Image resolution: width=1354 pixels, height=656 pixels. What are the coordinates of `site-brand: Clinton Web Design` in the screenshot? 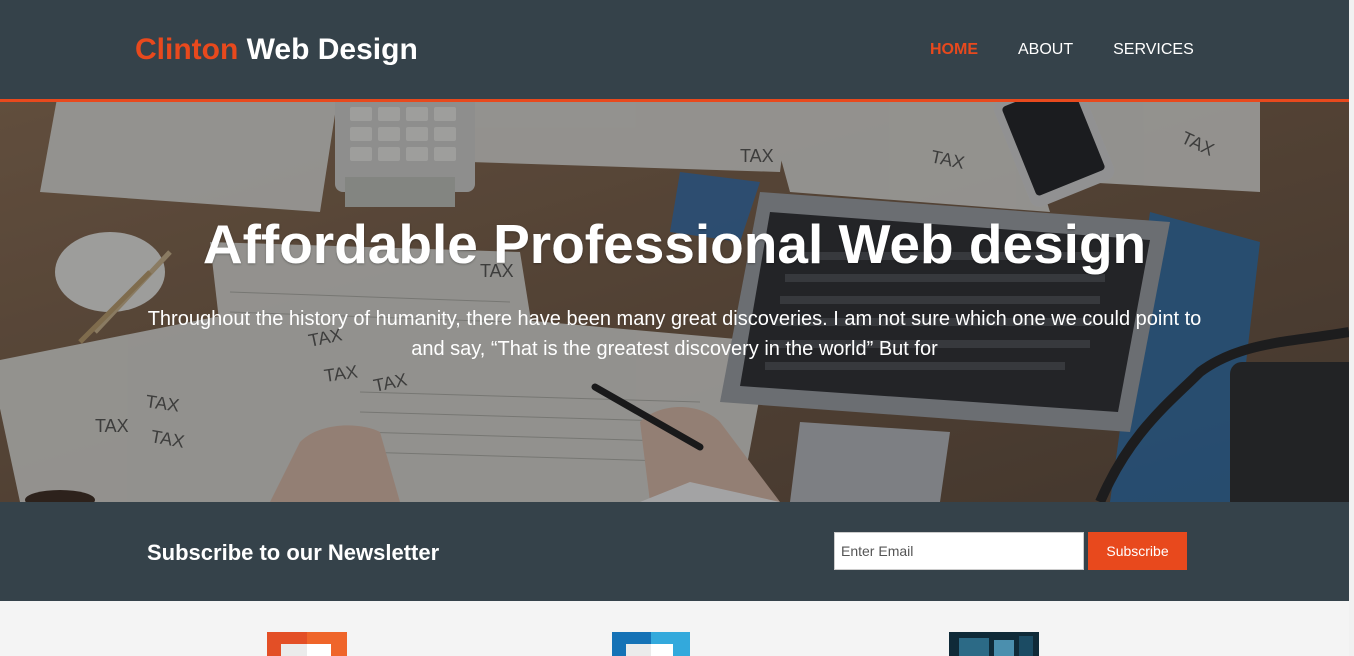 It's located at (276, 50).